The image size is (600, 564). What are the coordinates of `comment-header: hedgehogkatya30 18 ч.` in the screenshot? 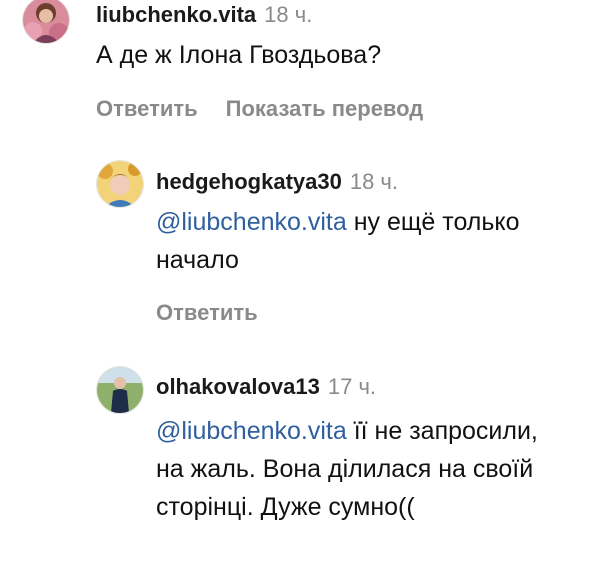 It's located at (277, 182).